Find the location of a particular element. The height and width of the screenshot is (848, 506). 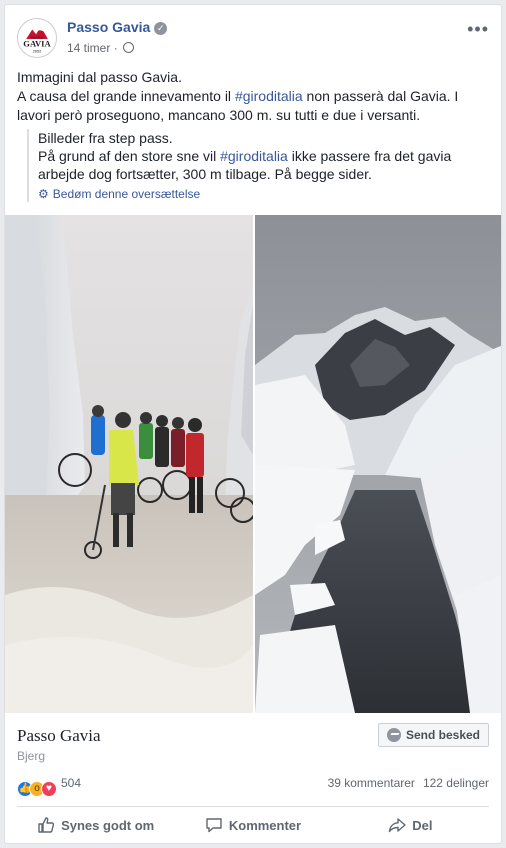

page-card-name: Passo Gavia is located at coordinates (59, 736).